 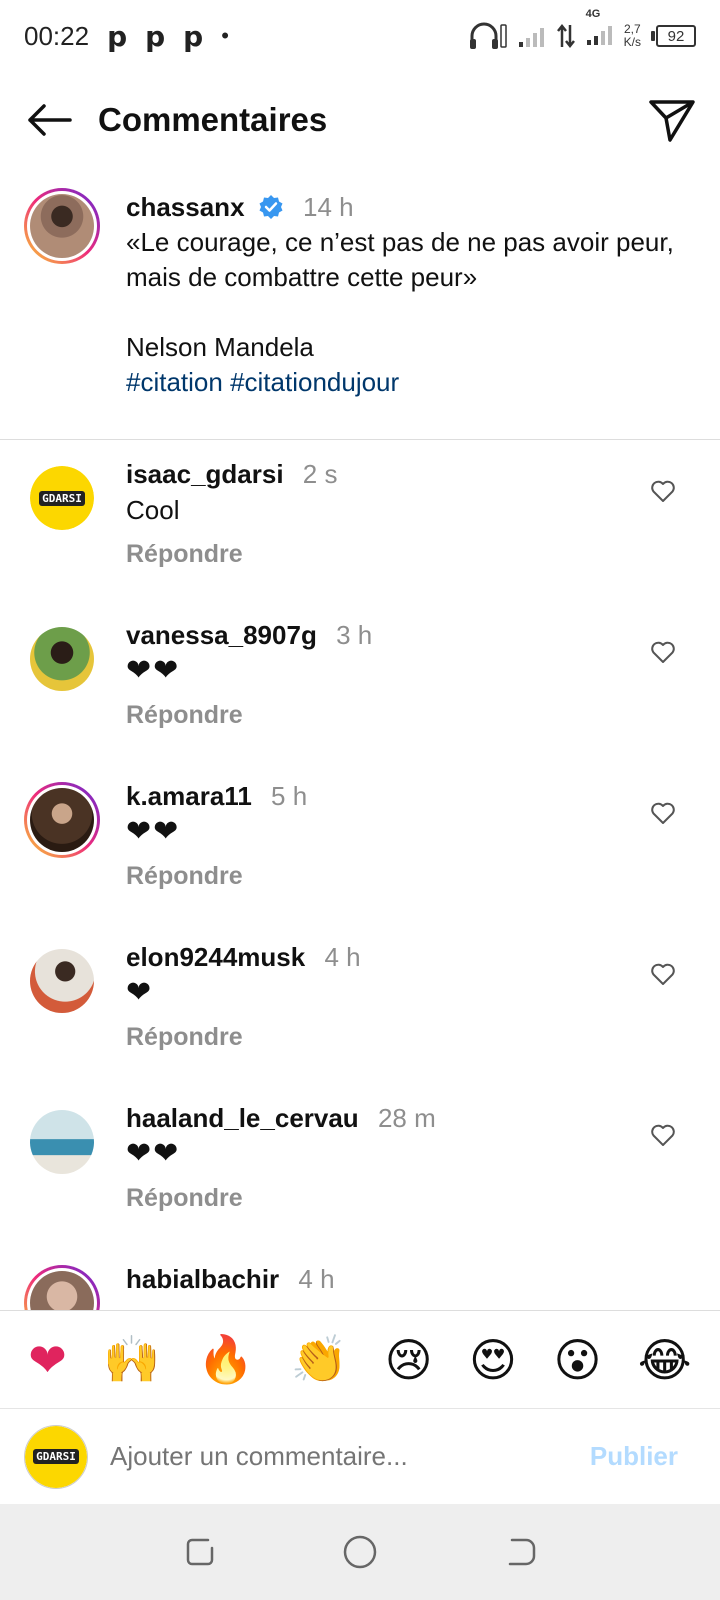 What do you see at coordinates (360, 36) in the screenshot?
I see `status-bar: 00:22 p p p • 4G 2,7 K/s 92` at bounding box center [360, 36].